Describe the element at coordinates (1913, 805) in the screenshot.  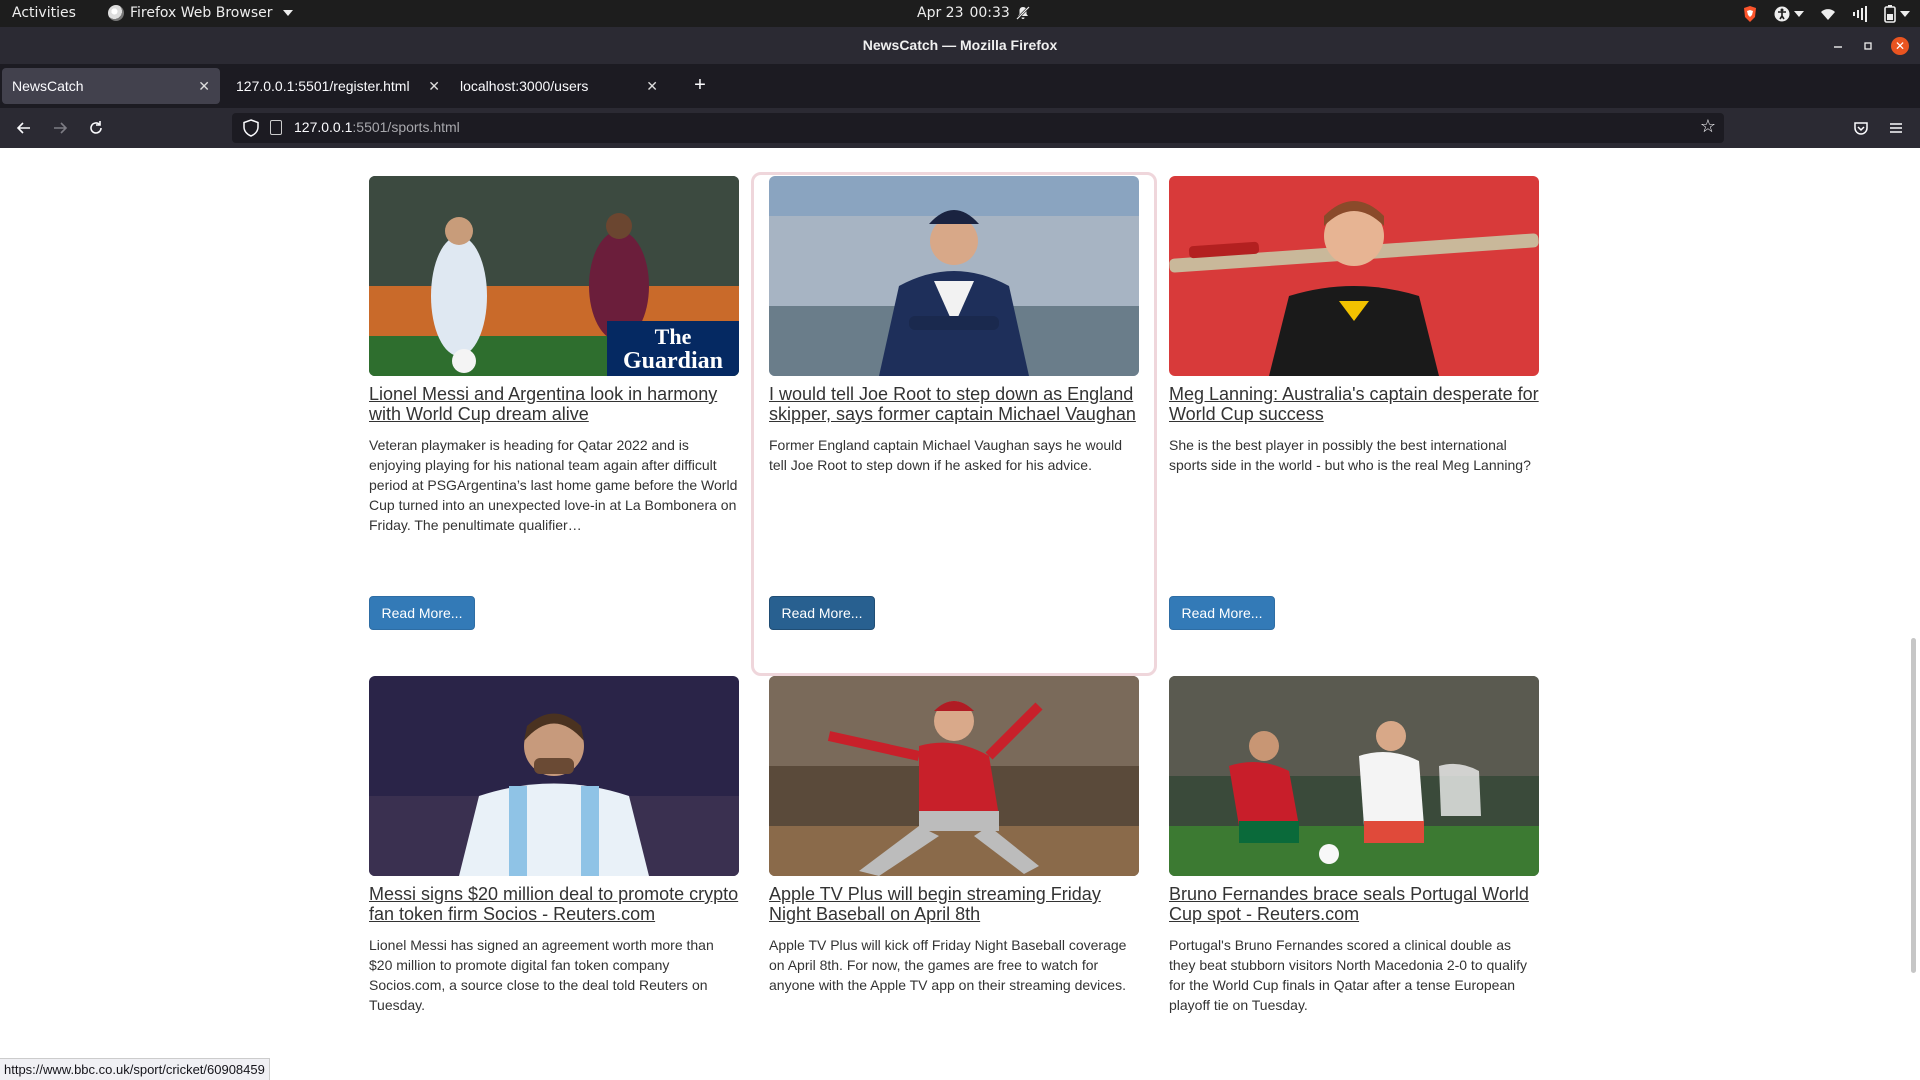
I see `page-scrollbar-thumb` at that location.